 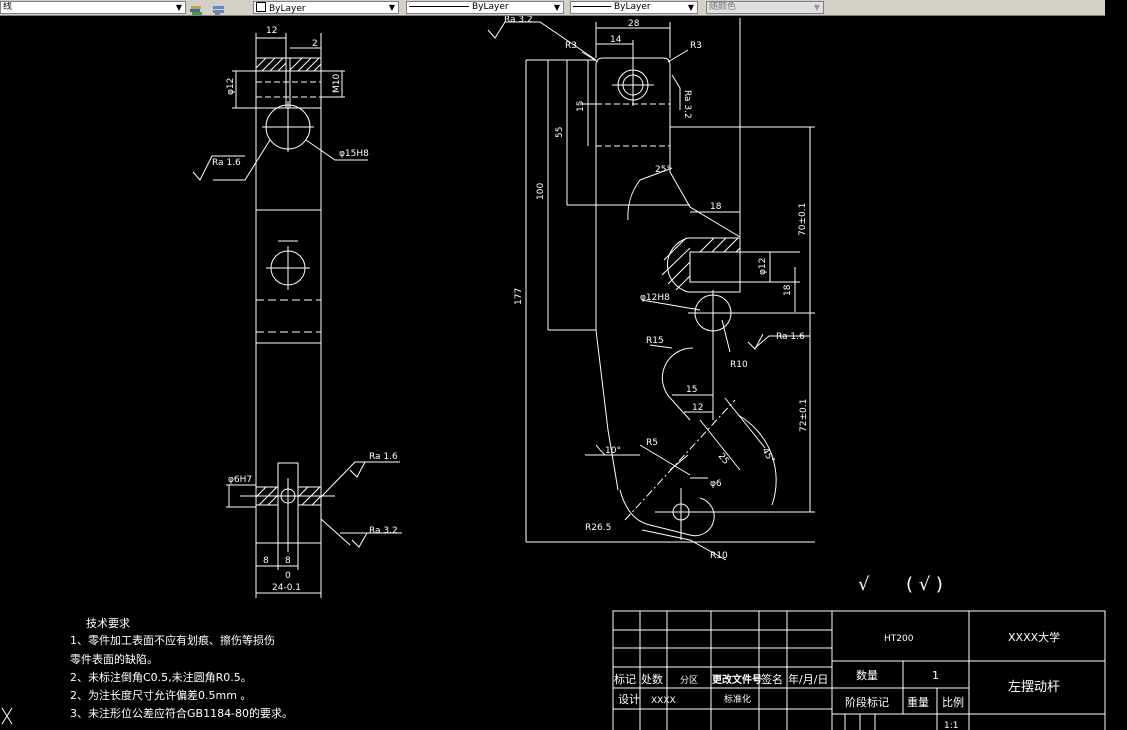 I want to click on header-mark: 标记, so click(x=625, y=679).